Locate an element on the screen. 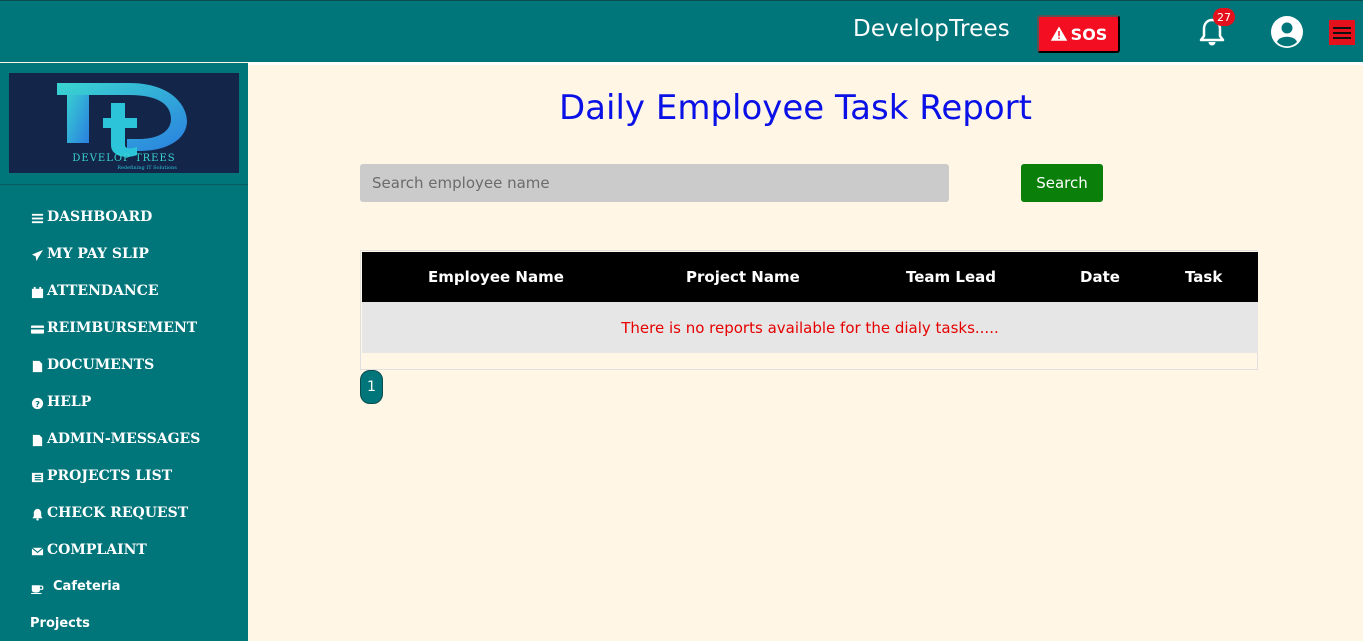 The image size is (1363, 641). sidebar-item-label: Projects is located at coordinates (60, 623).